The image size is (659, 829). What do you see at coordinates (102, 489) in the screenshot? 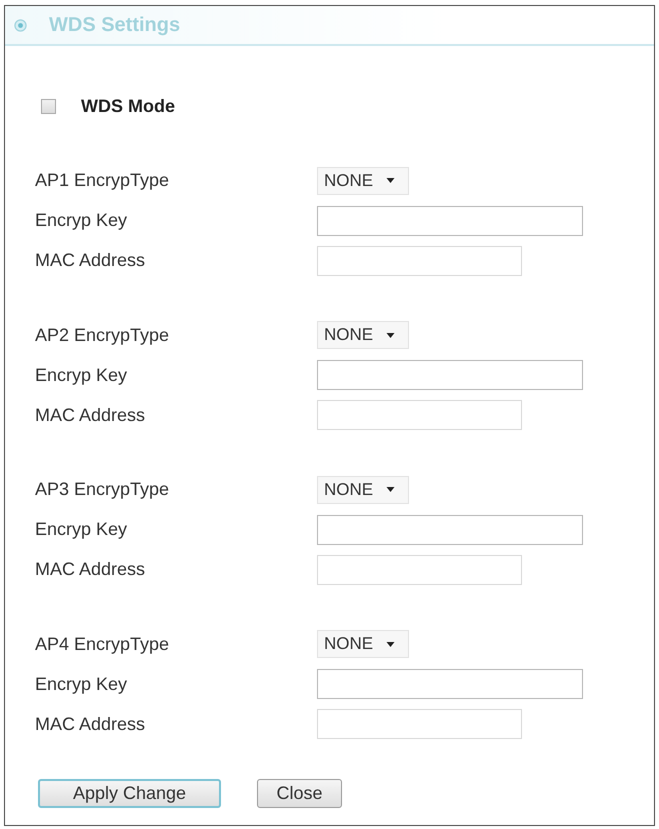
I see `field-label: AP3 EncrypType` at bounding box center [102, 489].